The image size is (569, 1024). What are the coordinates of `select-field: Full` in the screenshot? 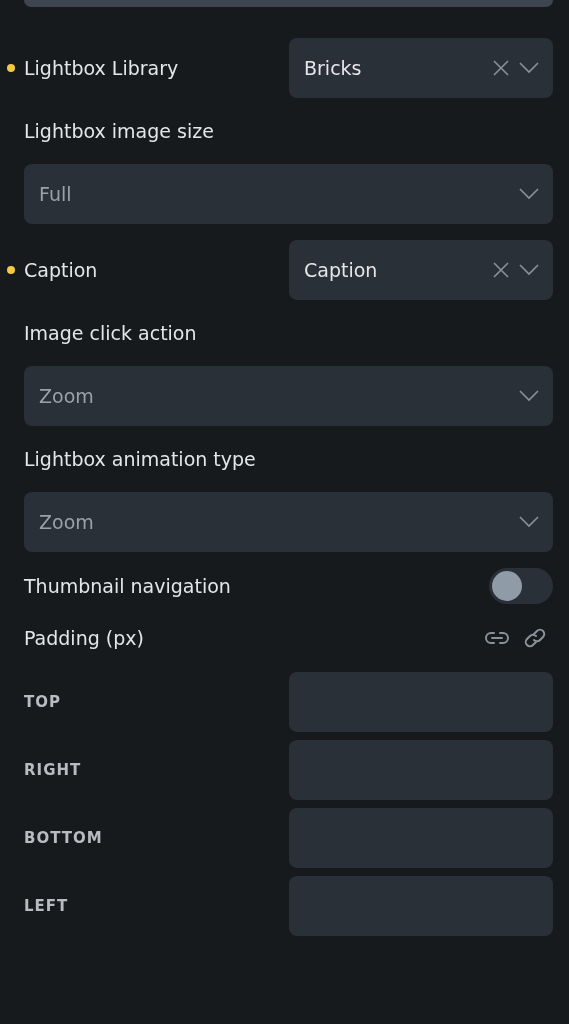 It's located at (288, 194).